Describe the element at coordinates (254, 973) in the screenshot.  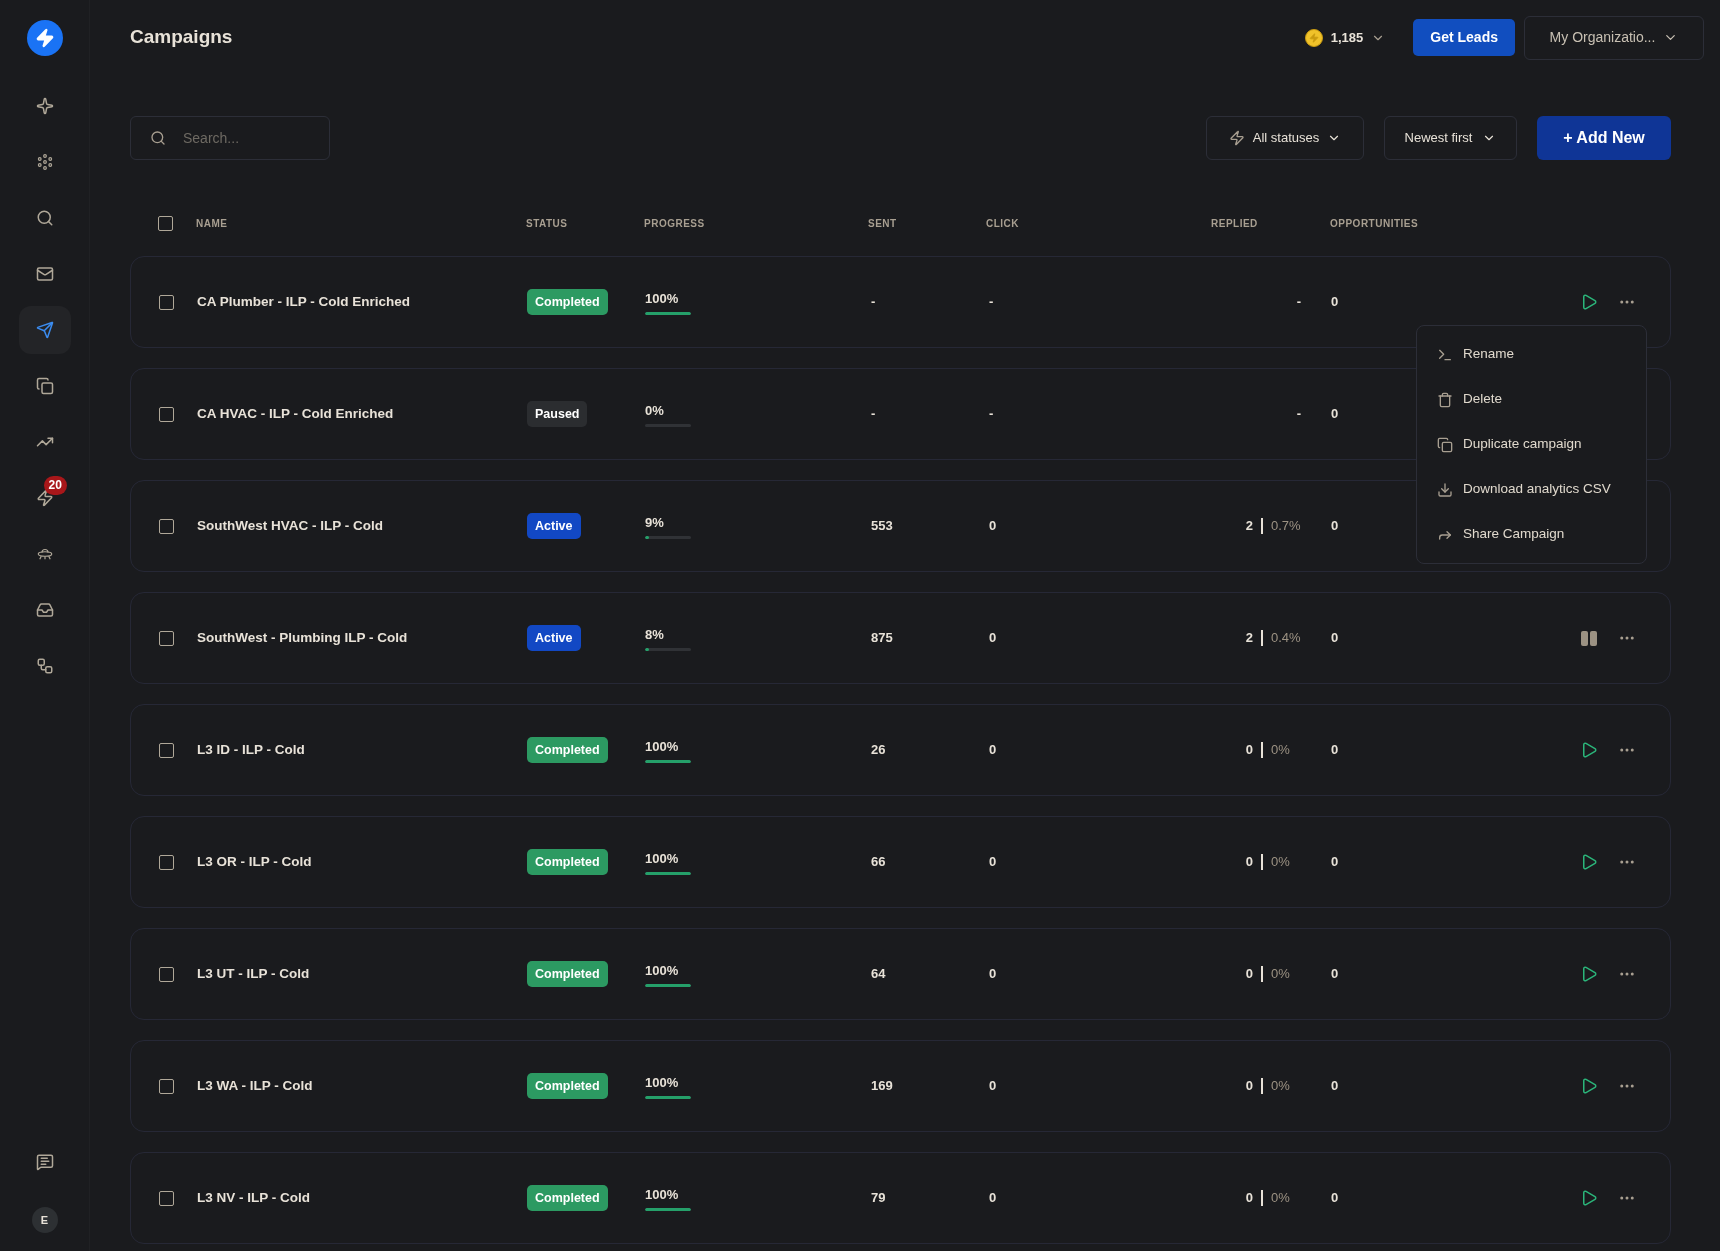
I see `campaign-name: L3 UT - ILP - Cold` at that location.